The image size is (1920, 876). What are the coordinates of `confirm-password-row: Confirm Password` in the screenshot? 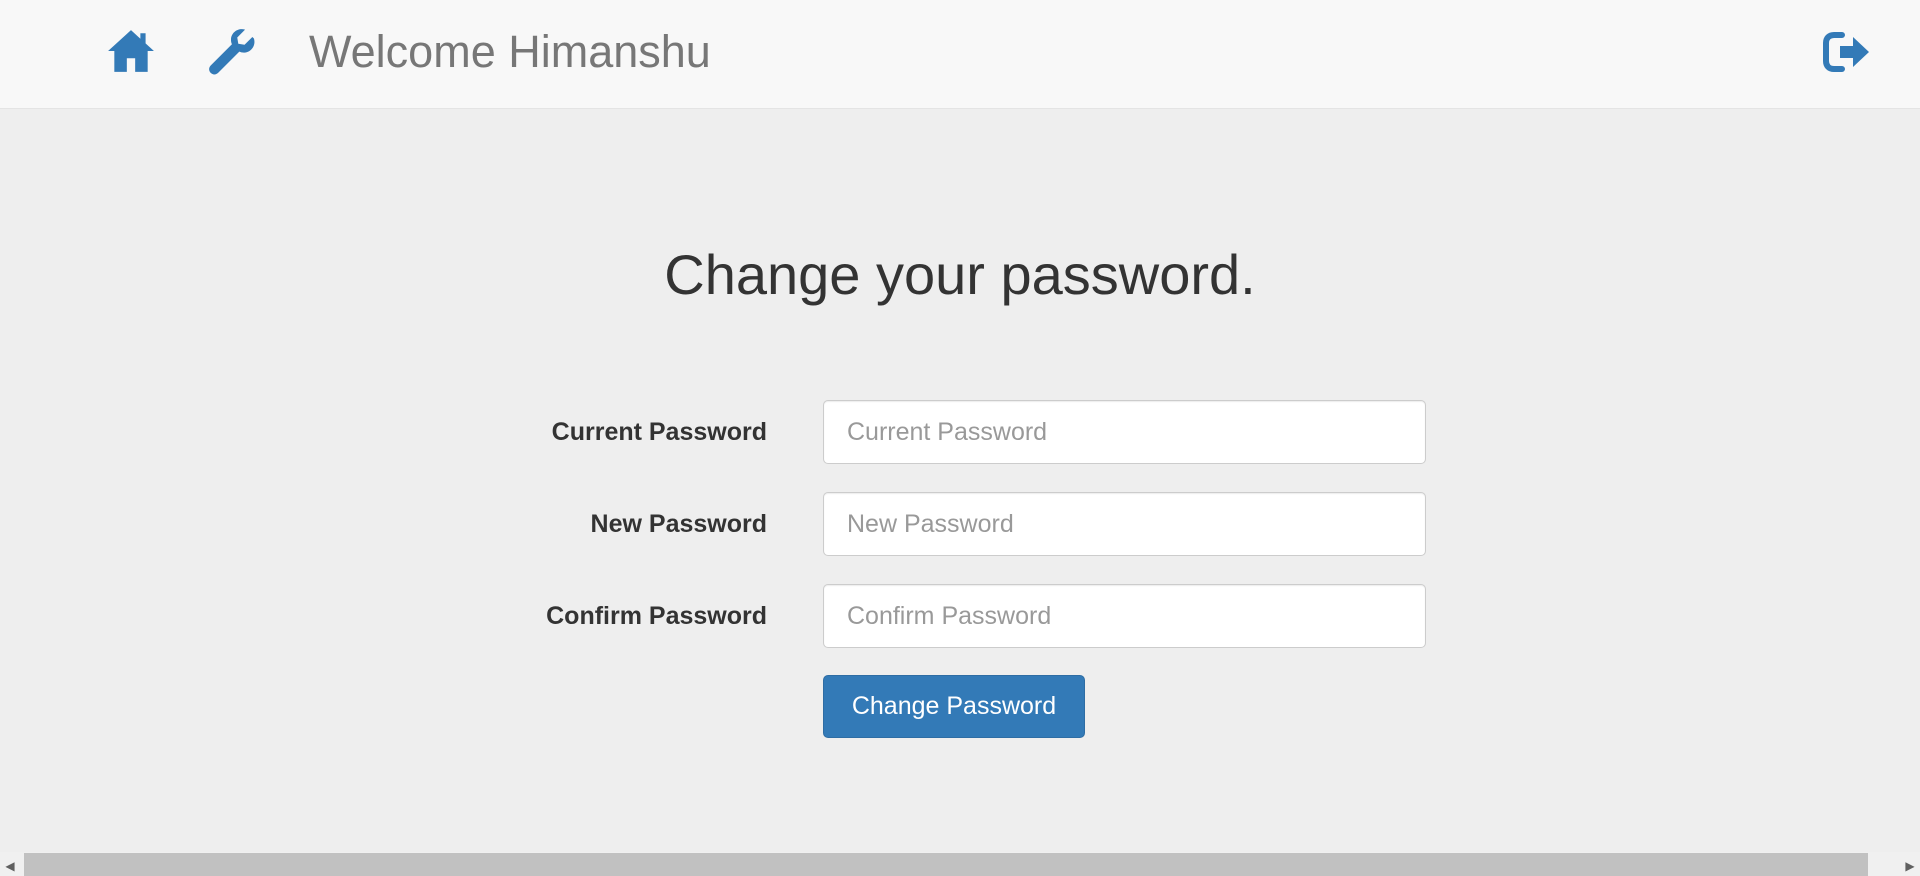 It's located at (960, 616).